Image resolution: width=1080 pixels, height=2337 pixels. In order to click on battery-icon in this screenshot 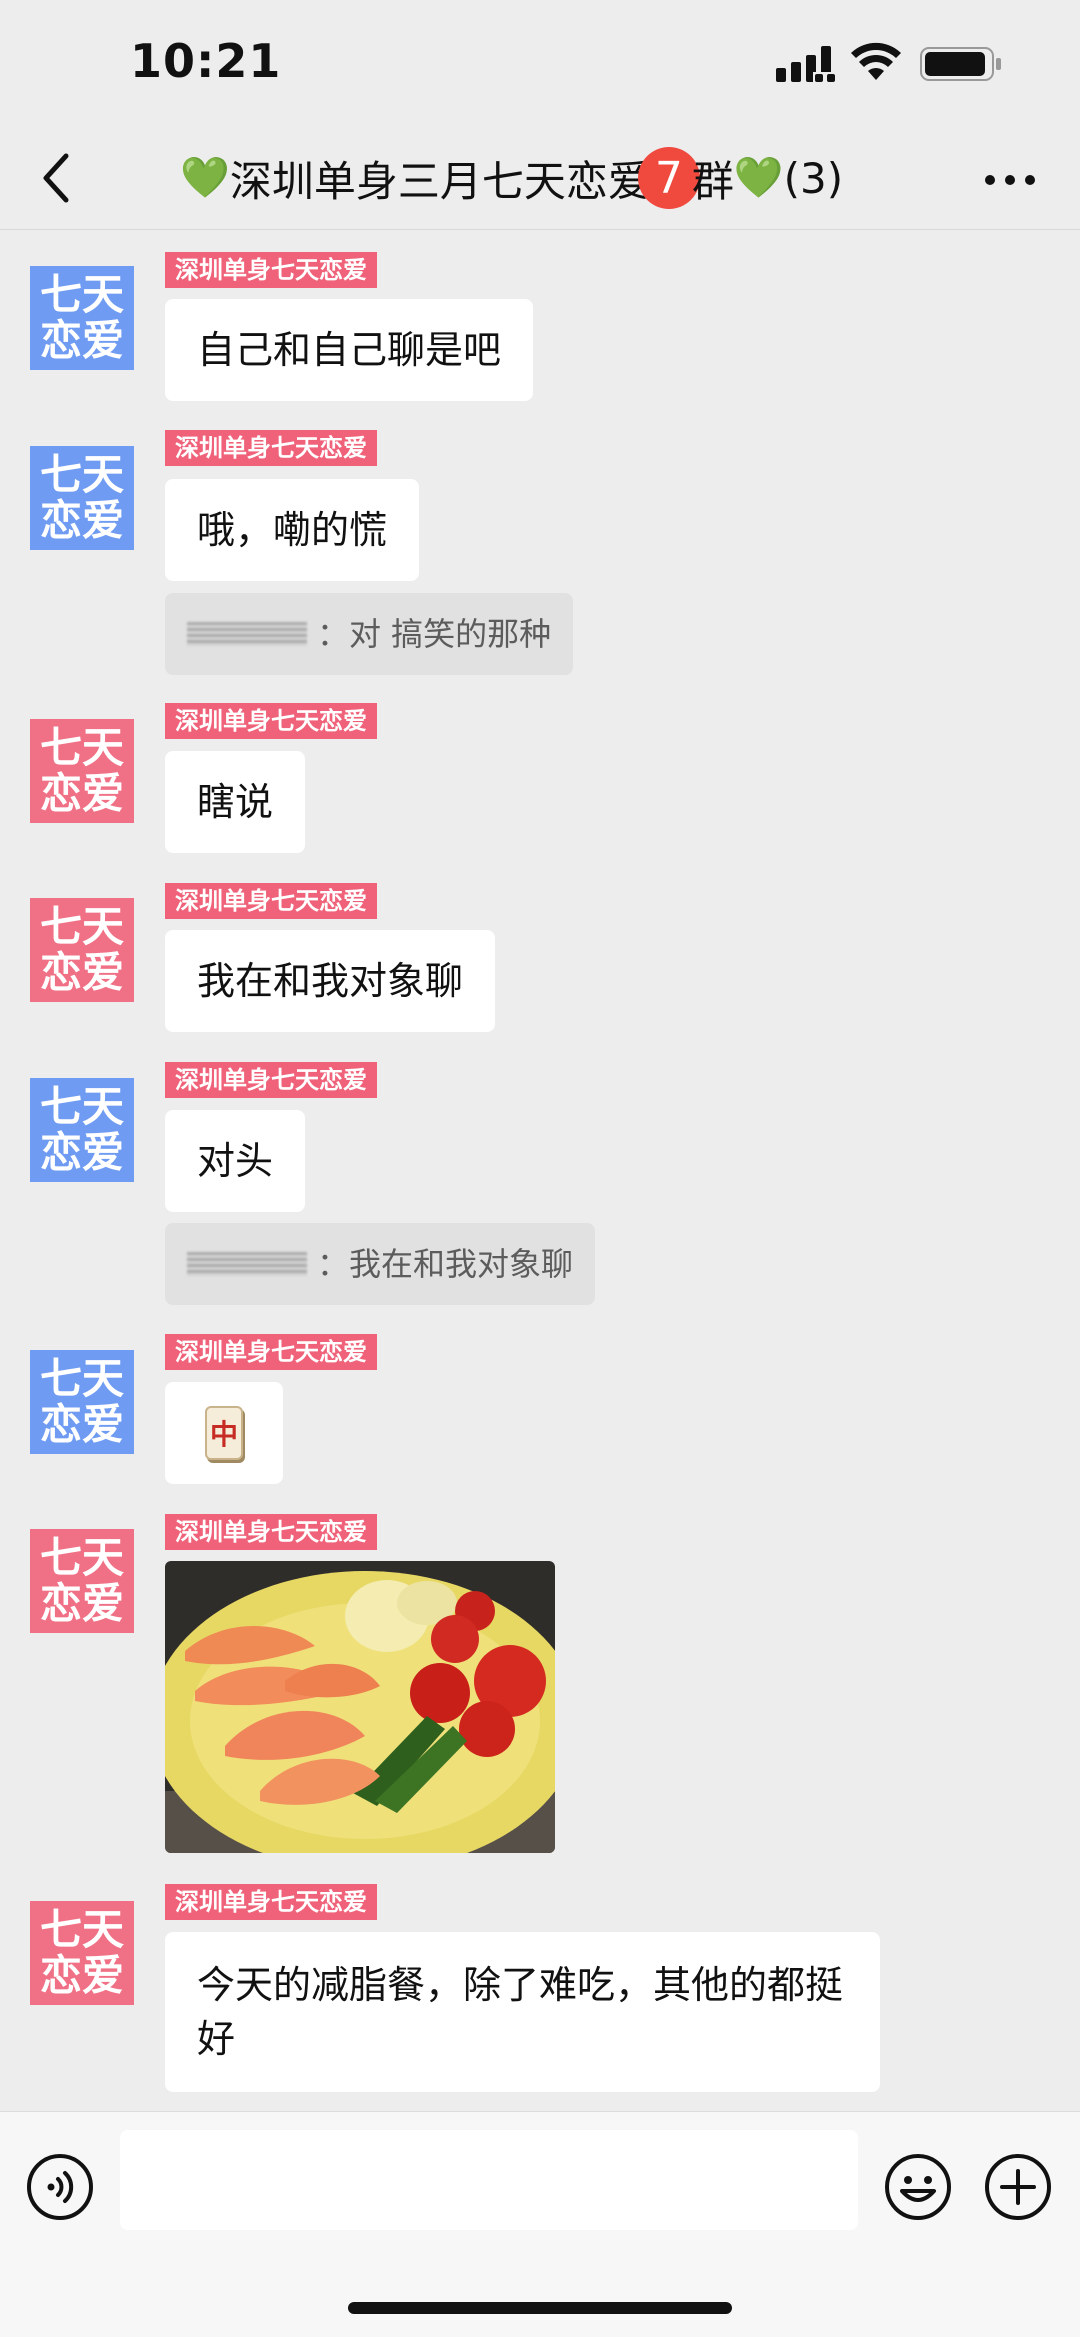, I will do `click(960, 64)`.